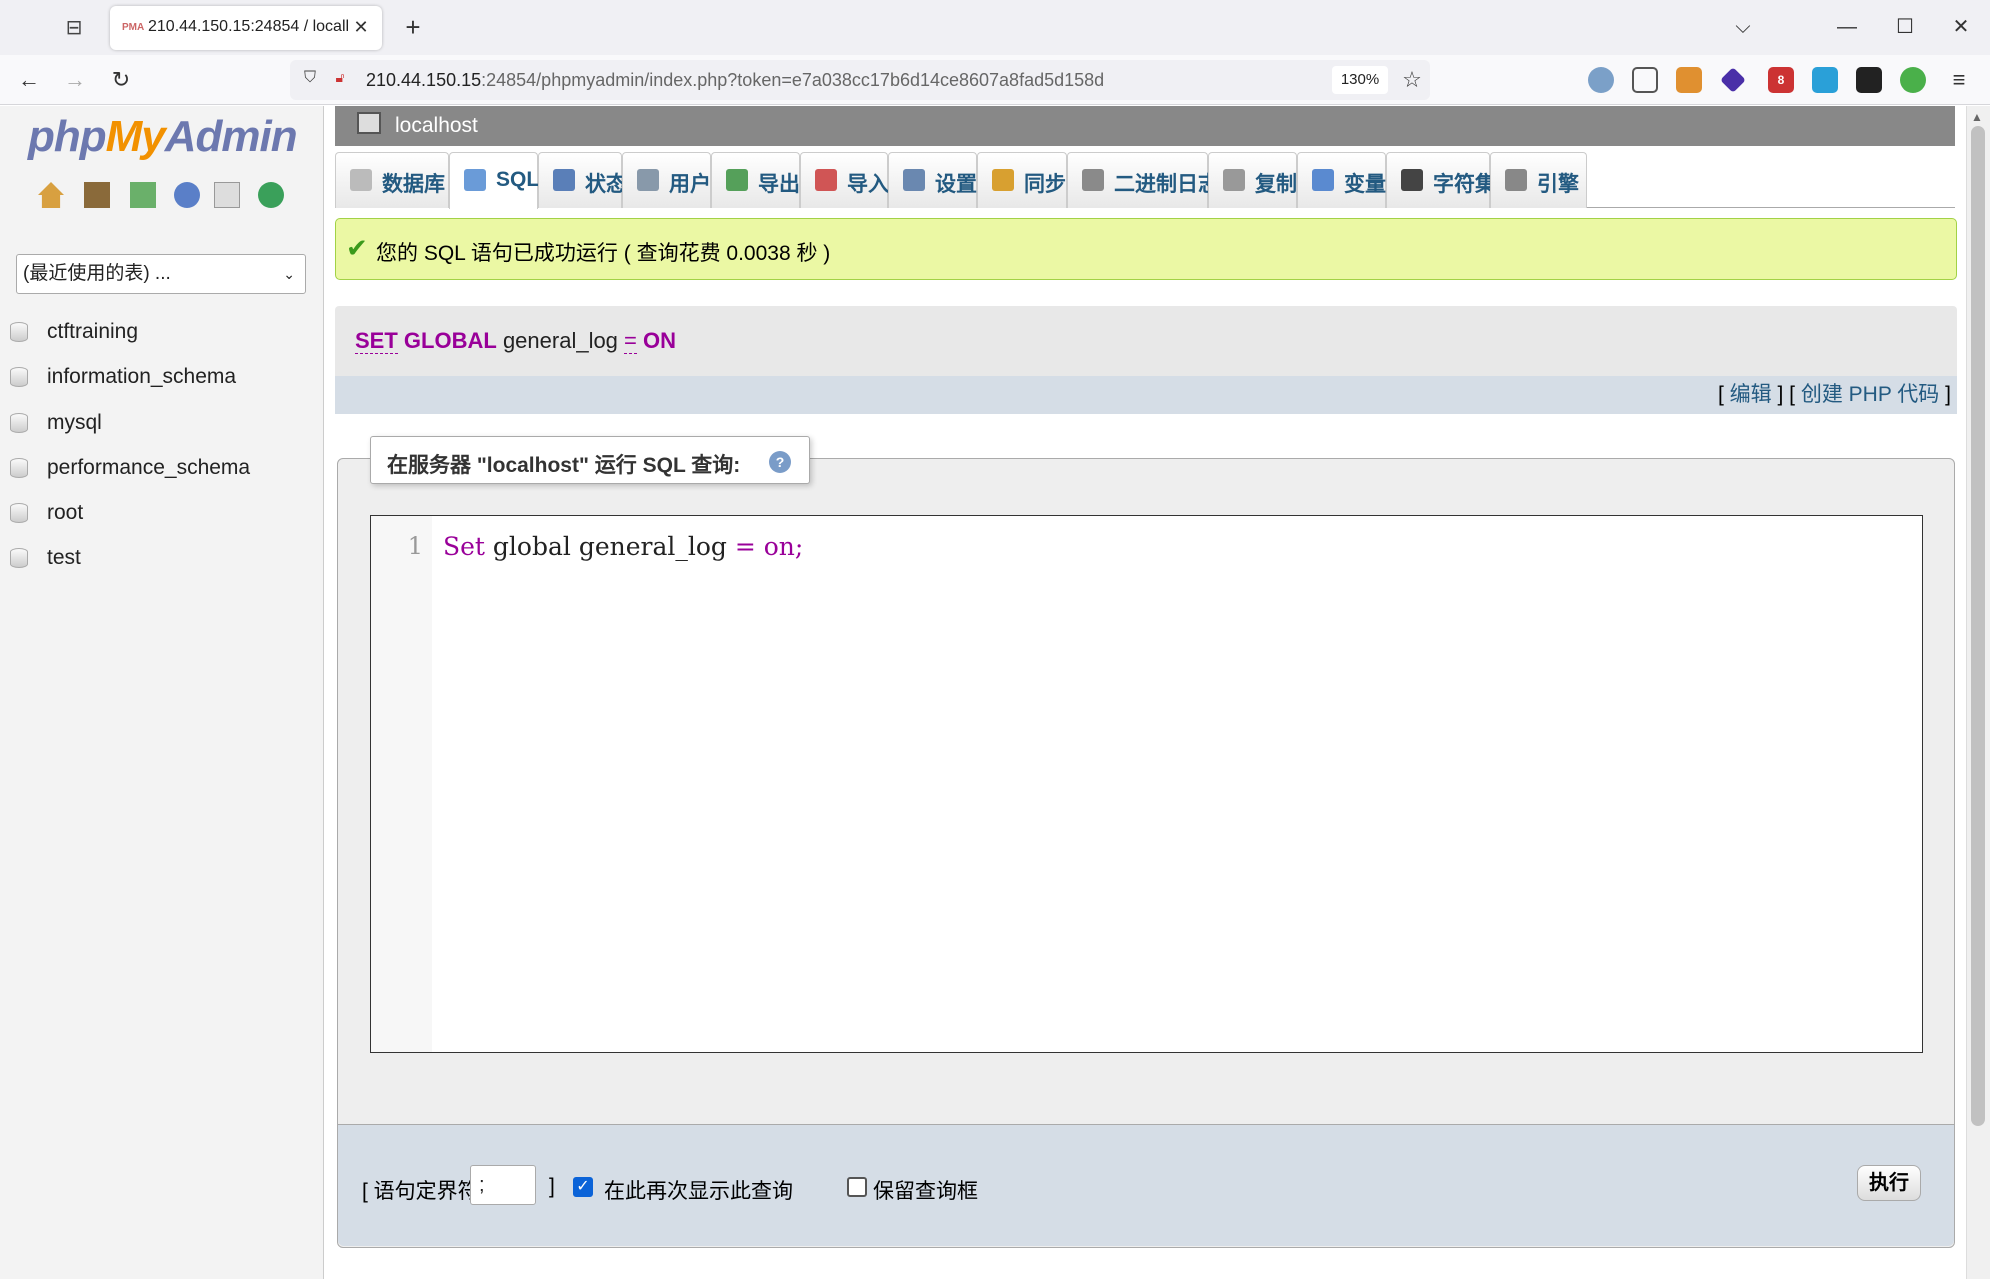  Describe the element at coordinates (1978, 626) in the screenshot. I see `scrollbar-thumb` at that location.